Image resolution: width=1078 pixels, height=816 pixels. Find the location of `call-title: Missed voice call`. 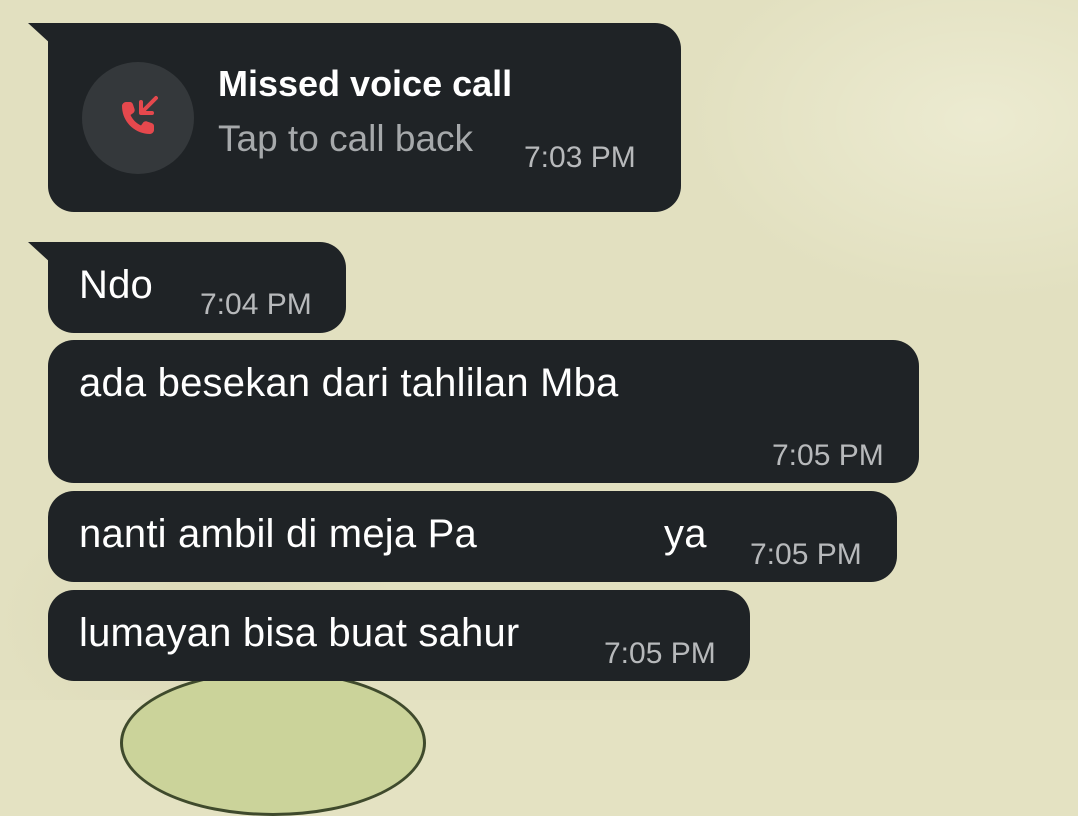

call-title: Missed voice call is located at coordinates (365, 83).